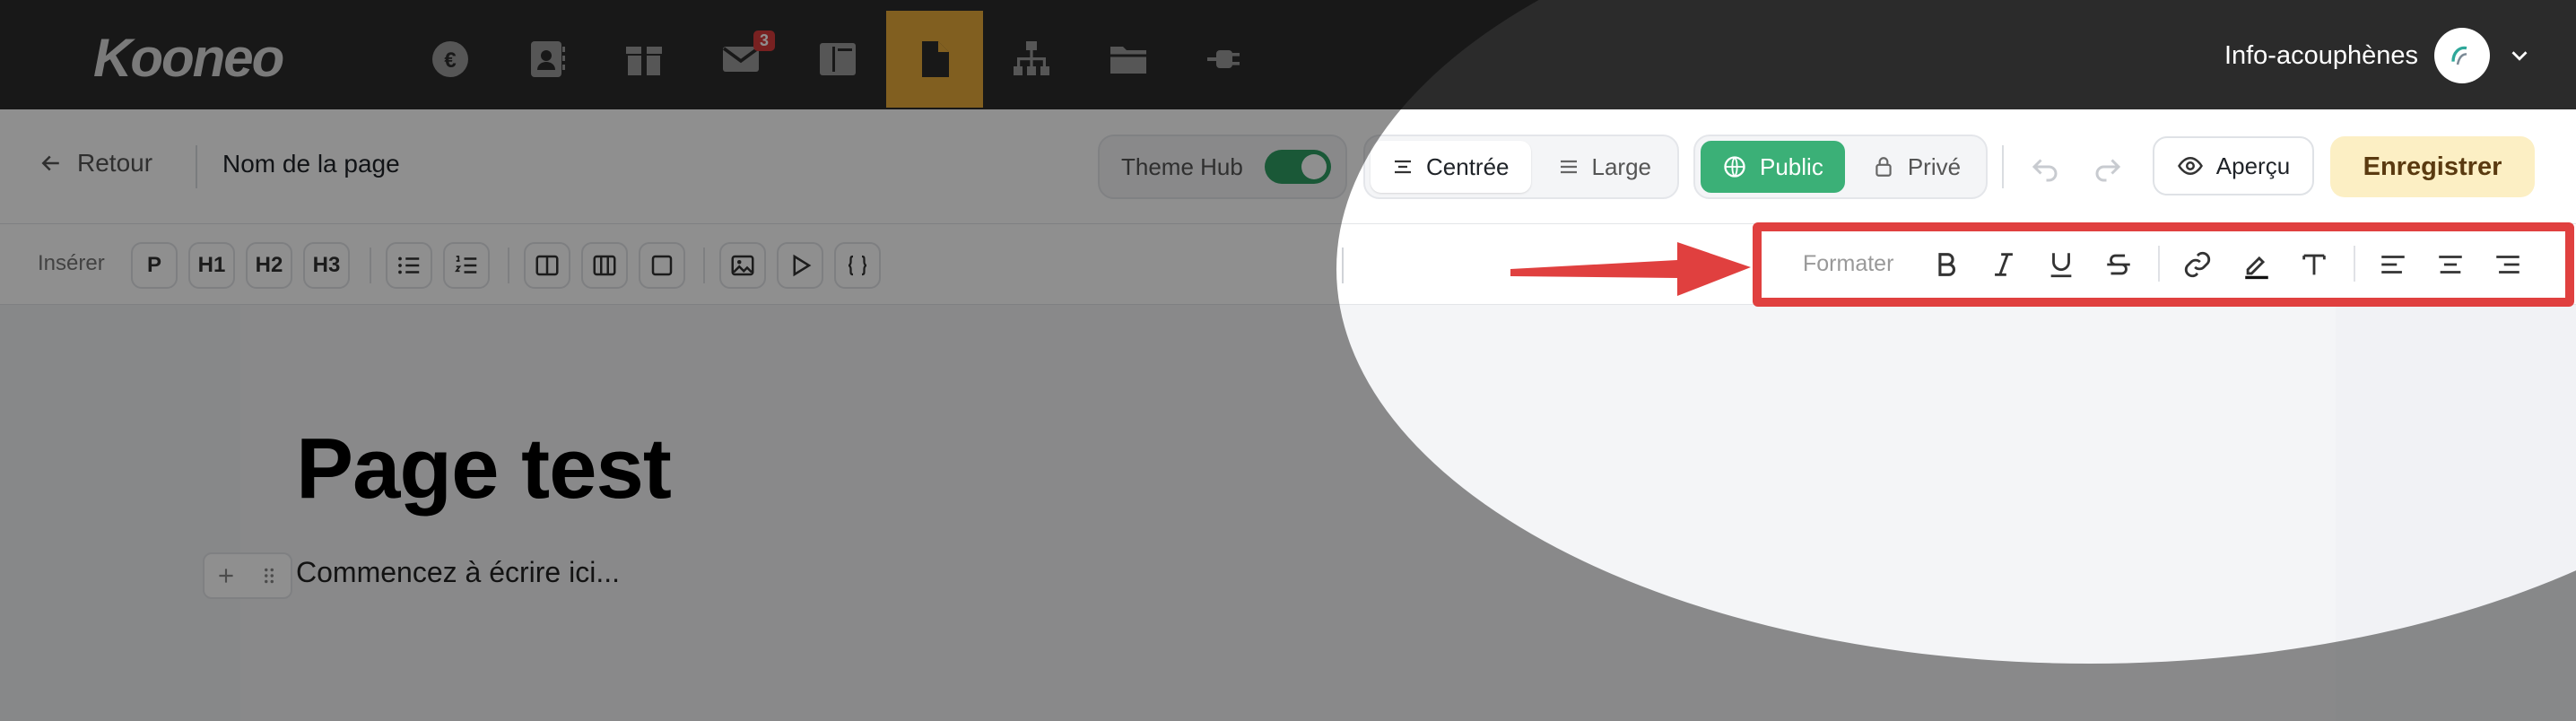 This screenshot has width=2576, height=721. Describe the element at coordinates (2108, 167) in the screenshot. I see `redo-icon` at that location.